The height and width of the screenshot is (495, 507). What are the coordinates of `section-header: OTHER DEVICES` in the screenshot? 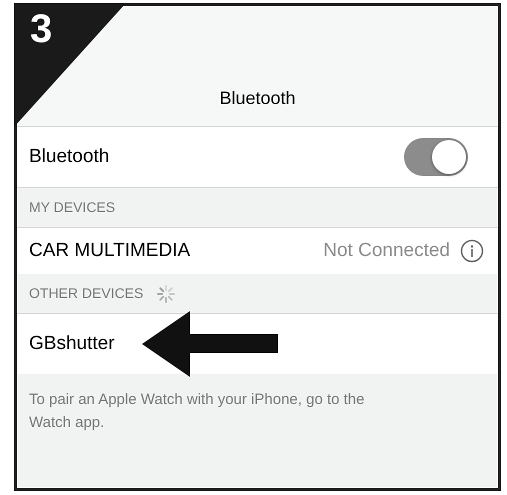 It's located at (86, 293).